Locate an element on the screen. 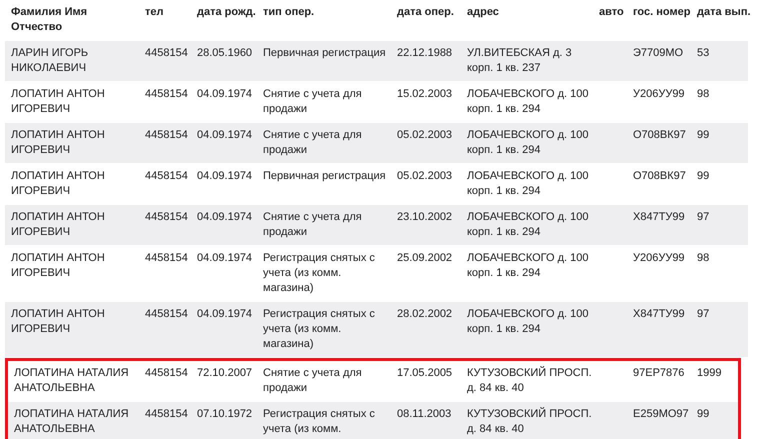 The height and width of the screenshot is (439, 758). column-header: гос. номер is located at coordinates (661, 12).